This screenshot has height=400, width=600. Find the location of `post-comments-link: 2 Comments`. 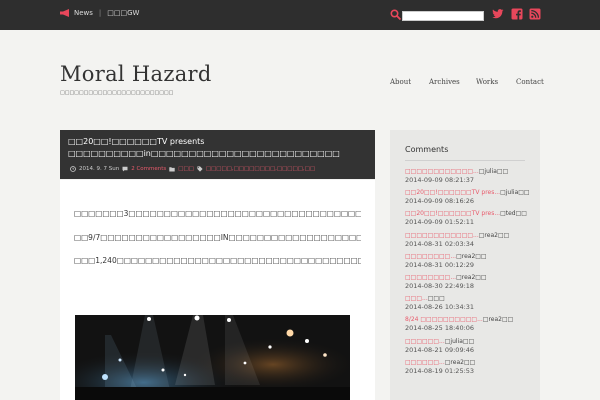

post-comments-link: 2 Comments is located at coordinates (148, 169).